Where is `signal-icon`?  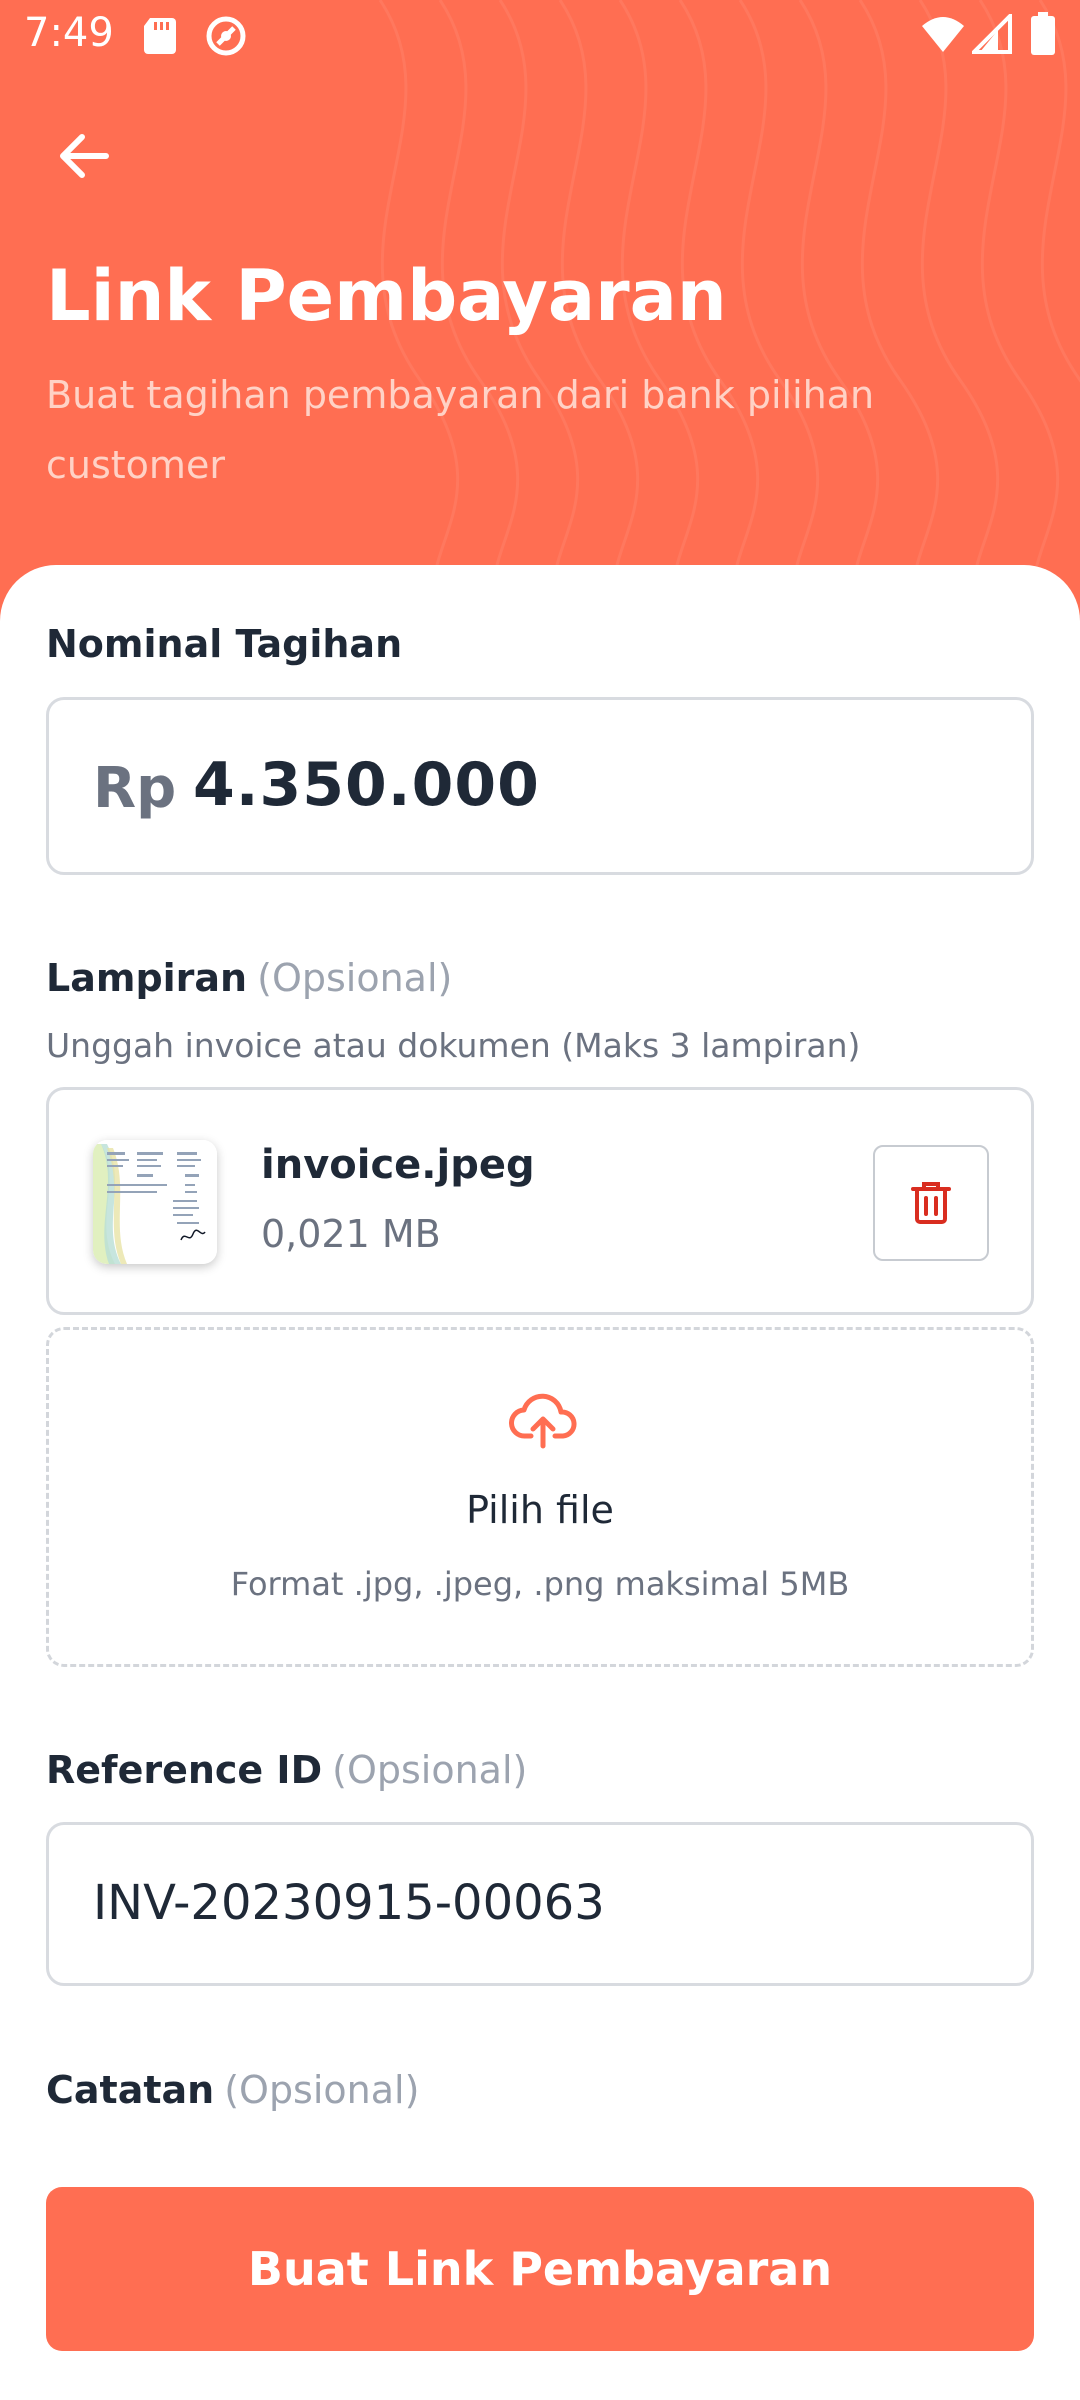
signal-icon is located at coordinates (992, 34).